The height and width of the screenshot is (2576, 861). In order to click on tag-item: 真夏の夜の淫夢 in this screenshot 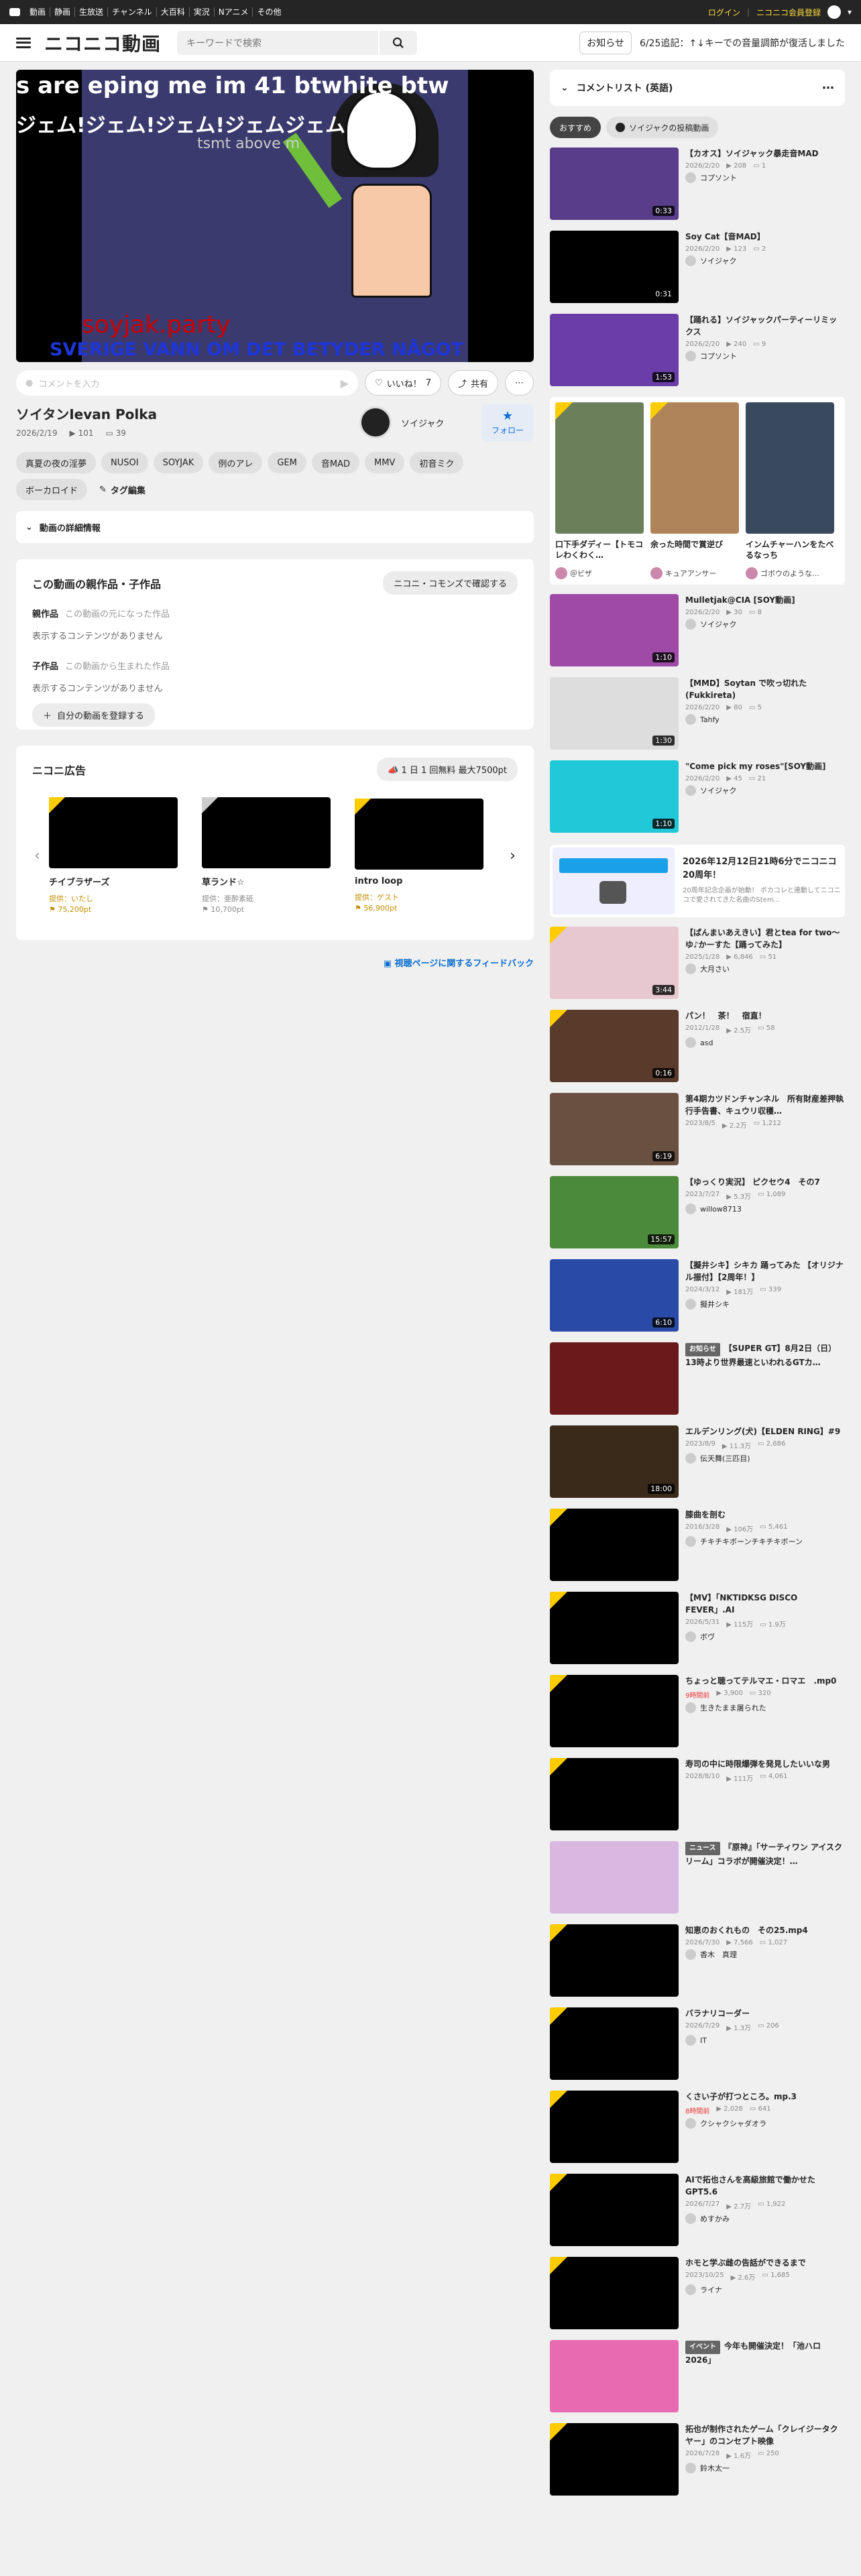, I will do `click(57, 462)`.